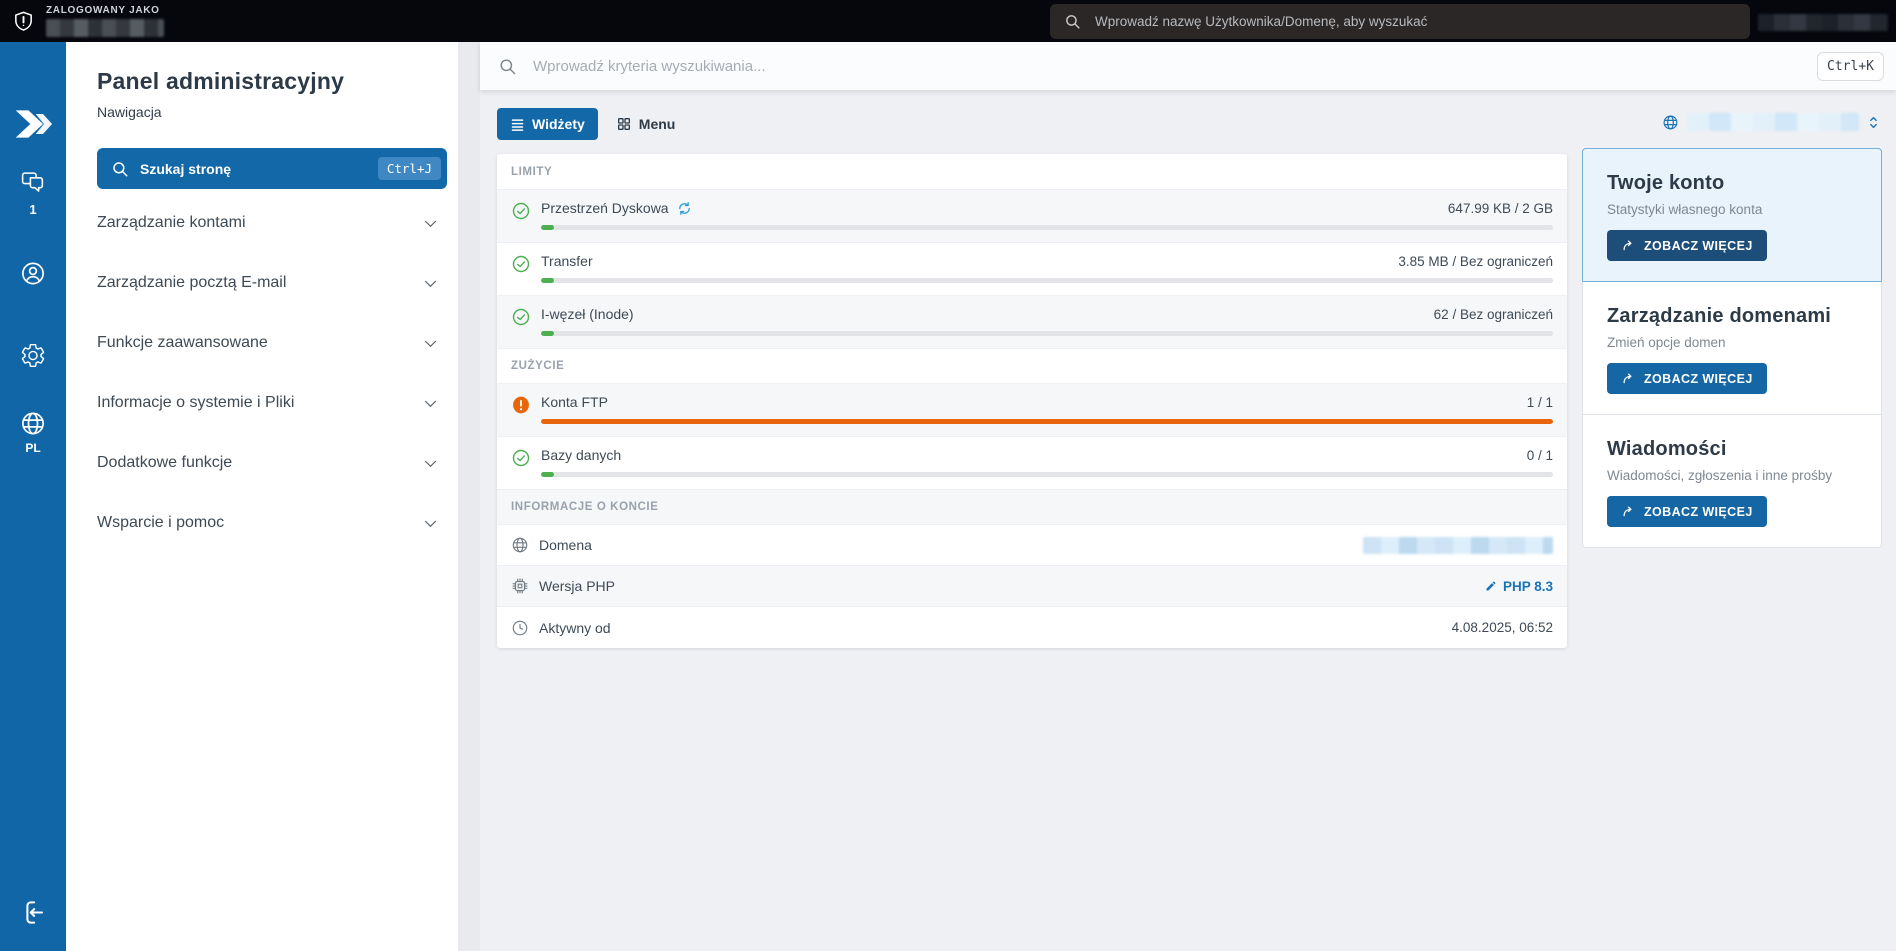 The image size is (1896, 951). I want to click on card-subtitle: Wiadomości, zgłoszenia i inne prośby, so click(1720, 475).